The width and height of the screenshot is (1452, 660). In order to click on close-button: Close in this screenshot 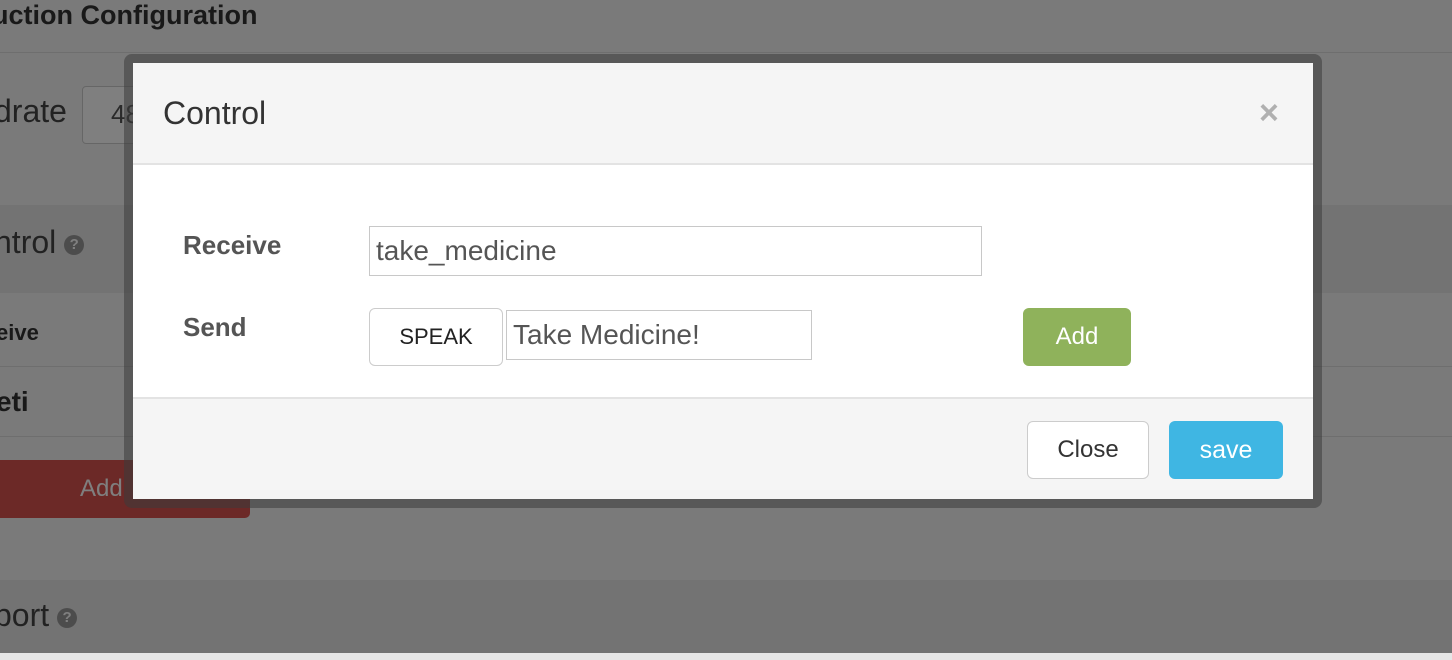, I will do `click(1088, 450)`.